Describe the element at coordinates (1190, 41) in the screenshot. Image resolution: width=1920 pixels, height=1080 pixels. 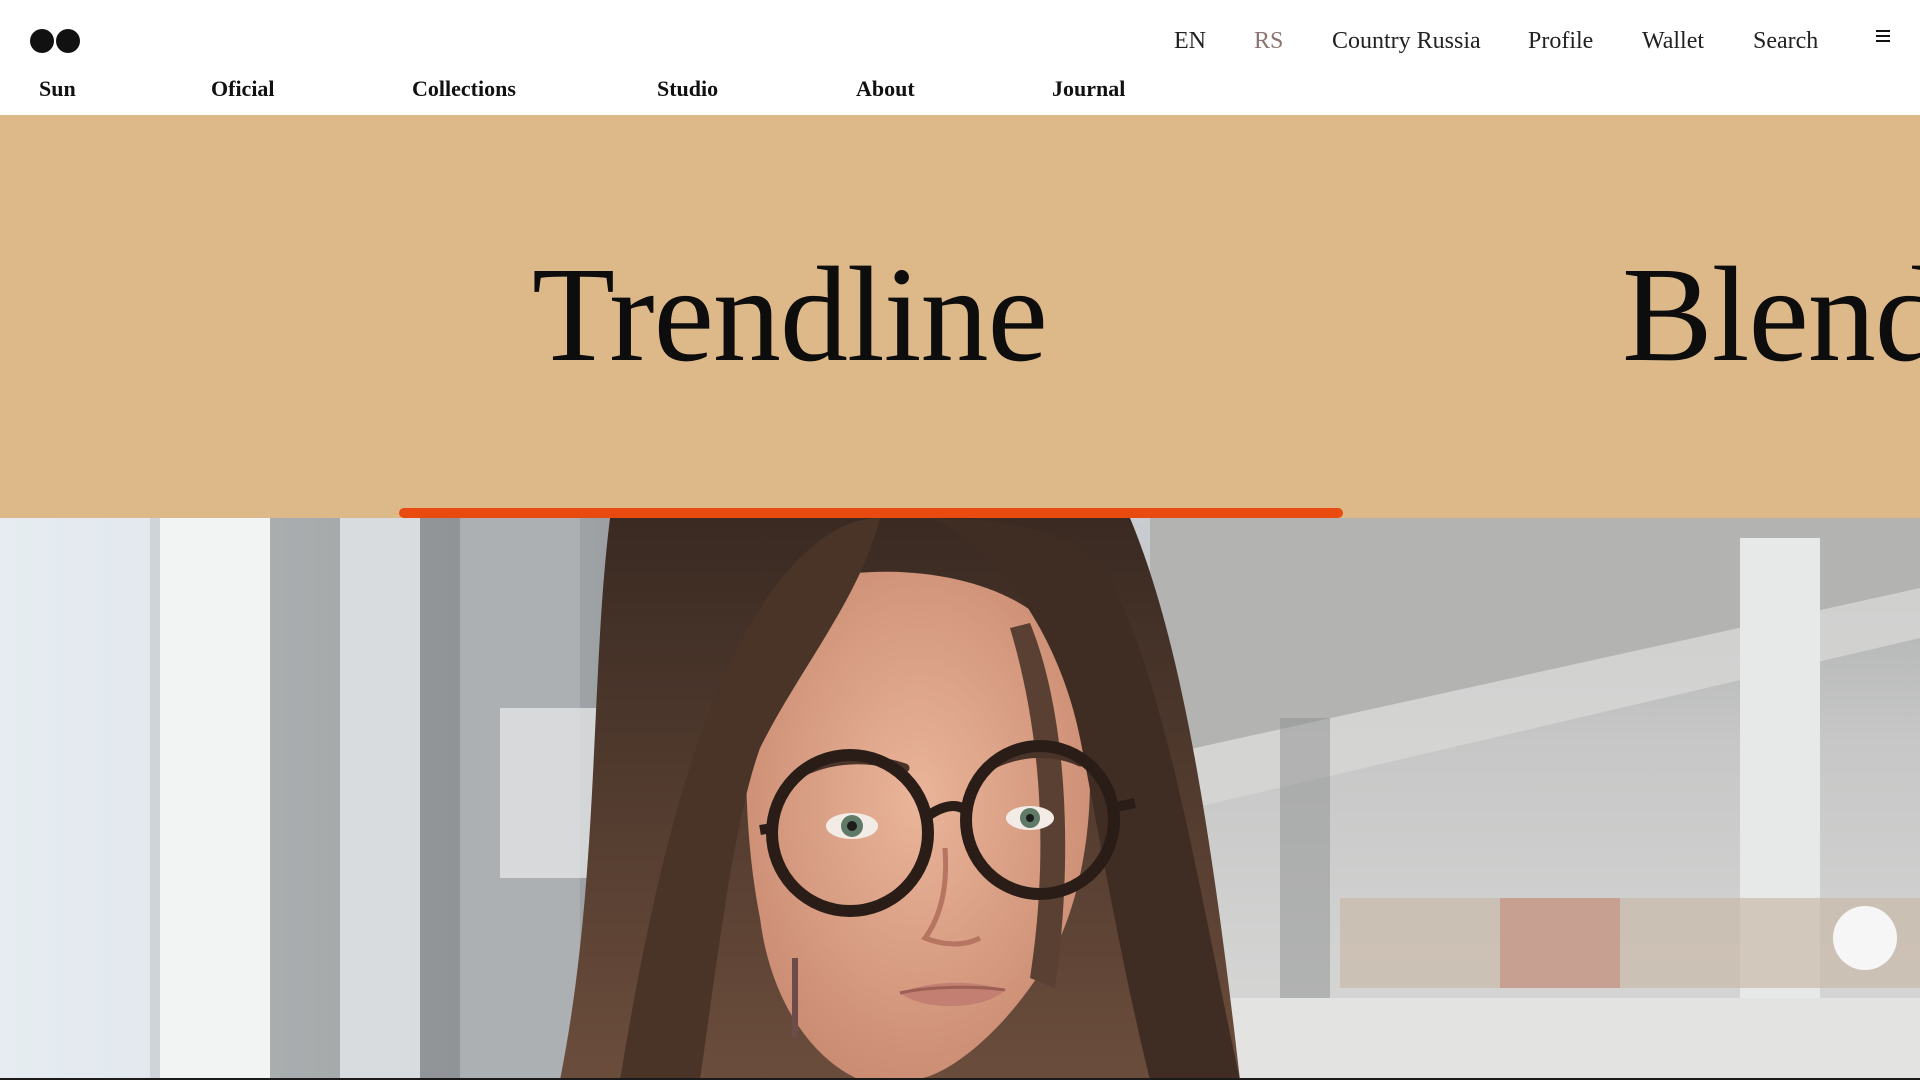
I see `language-en-link: EN` at that location.